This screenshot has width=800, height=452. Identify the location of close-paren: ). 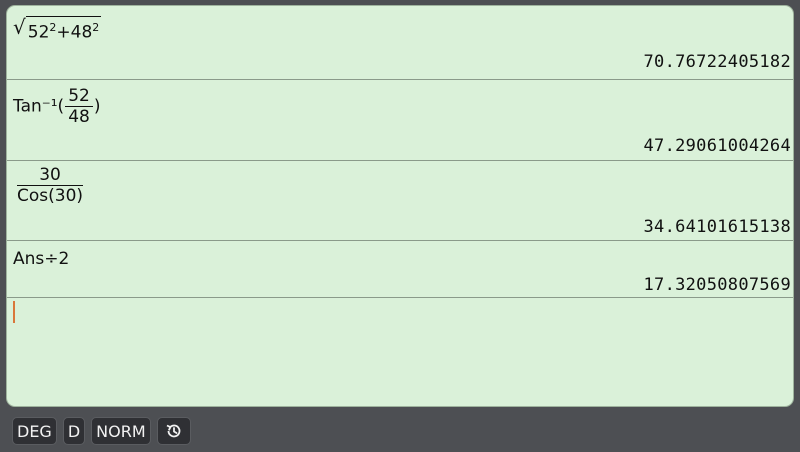
(97, 106).